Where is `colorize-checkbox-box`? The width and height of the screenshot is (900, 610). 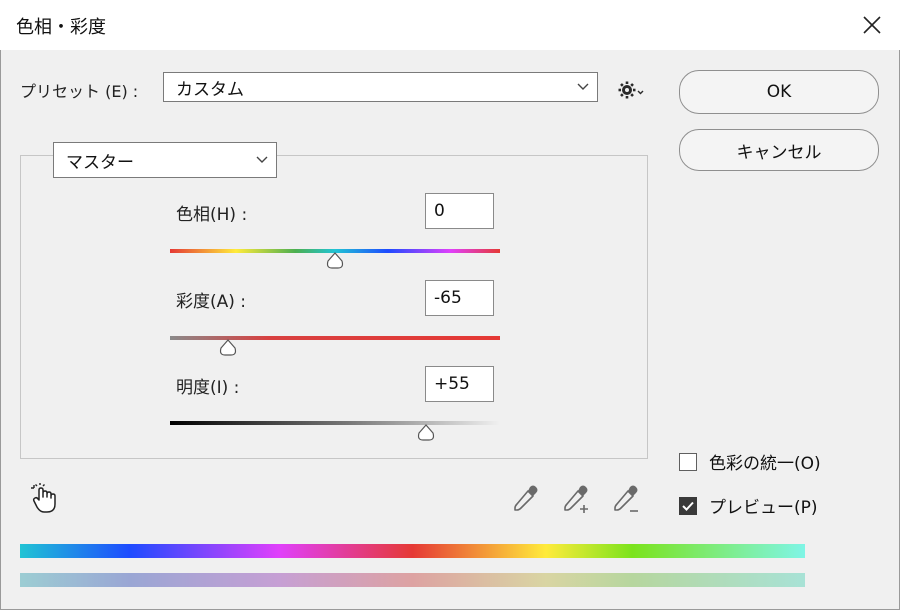
colorize-checkbox-box is located at coordinates (688, 461).